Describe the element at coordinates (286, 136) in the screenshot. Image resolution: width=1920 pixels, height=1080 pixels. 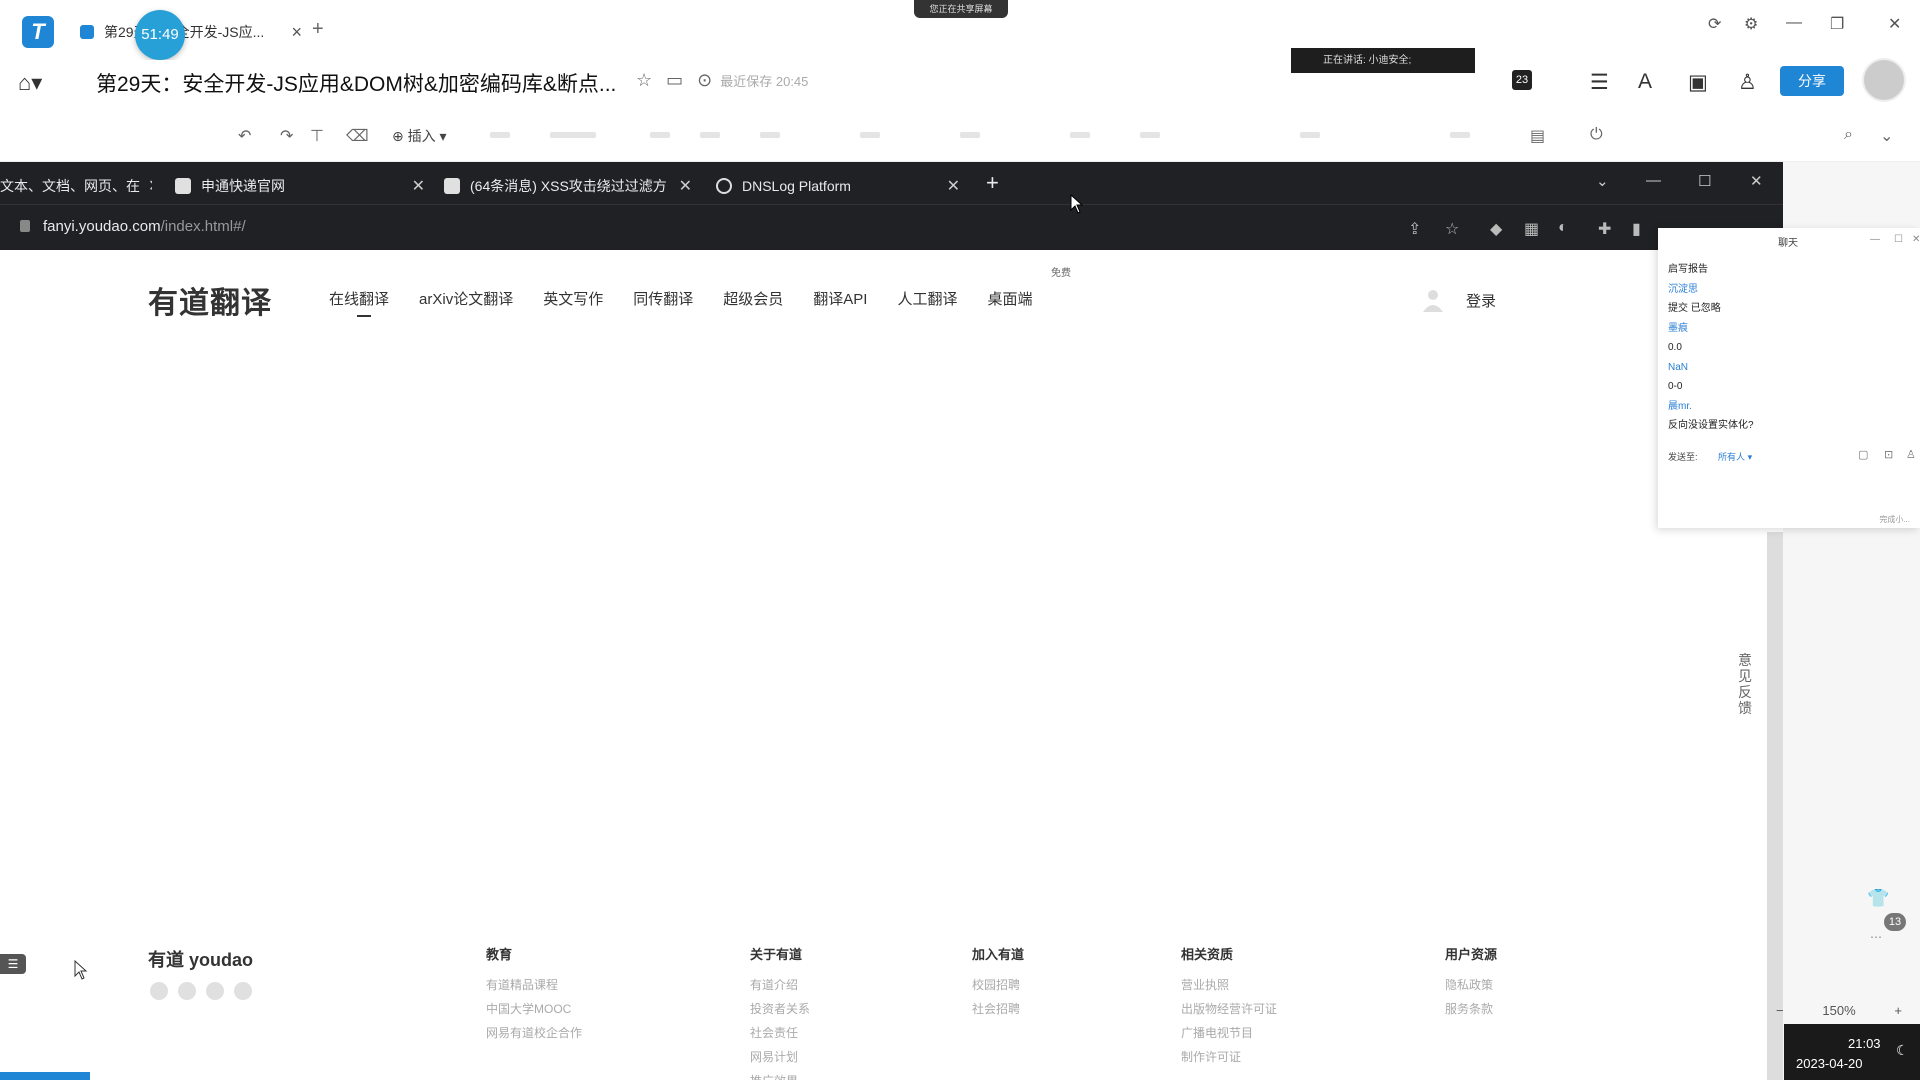
I see `redo-icon: ↷` at that location.